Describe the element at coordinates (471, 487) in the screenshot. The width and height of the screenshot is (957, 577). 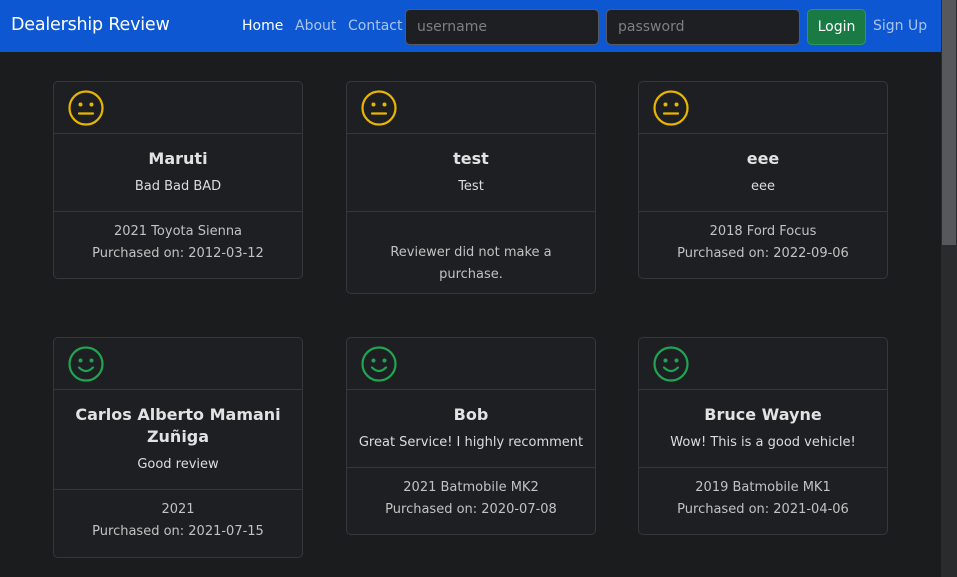
I see `car-info: 2021 Batmobile MK2` at that location.